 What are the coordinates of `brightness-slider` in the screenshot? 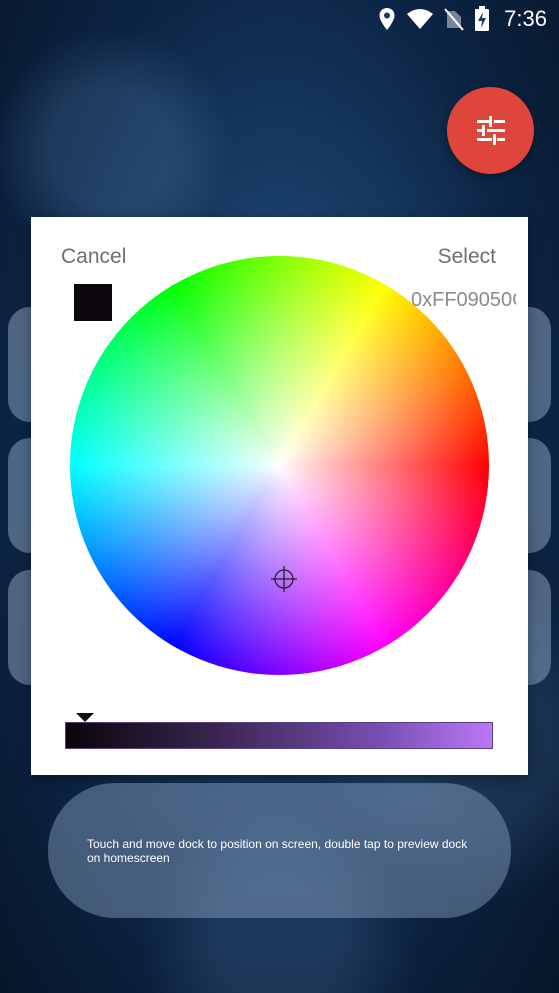 It's located at (279, 735).